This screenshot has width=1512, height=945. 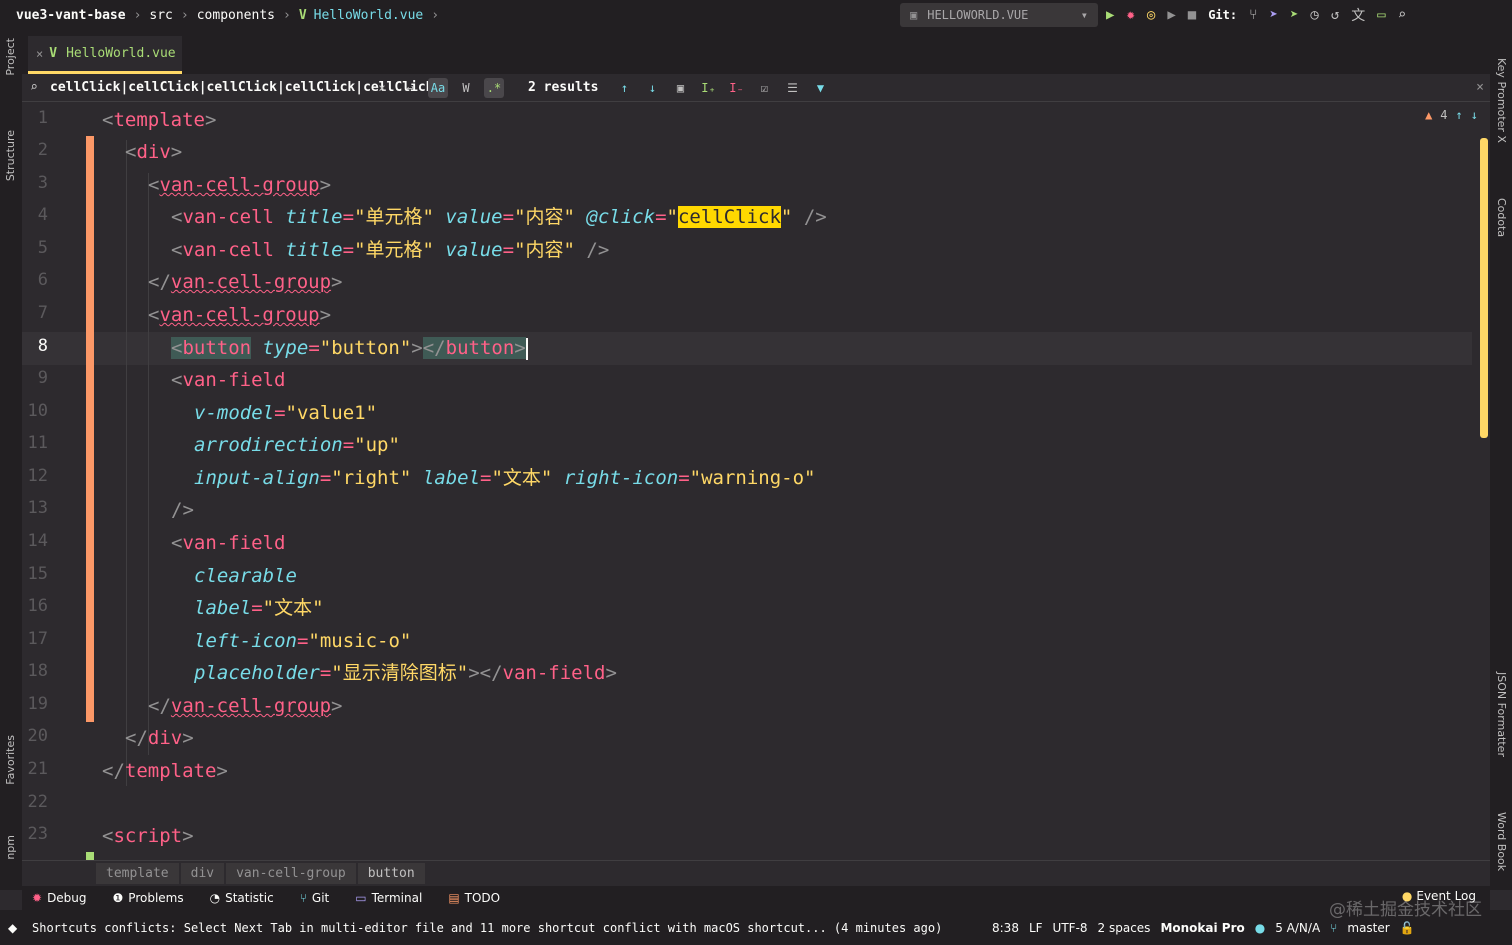 What do you see at coordinates (1202, 928) in the screenshot?
I see `theme-name: Monokai Pro` at bounding box center [1202, 928].